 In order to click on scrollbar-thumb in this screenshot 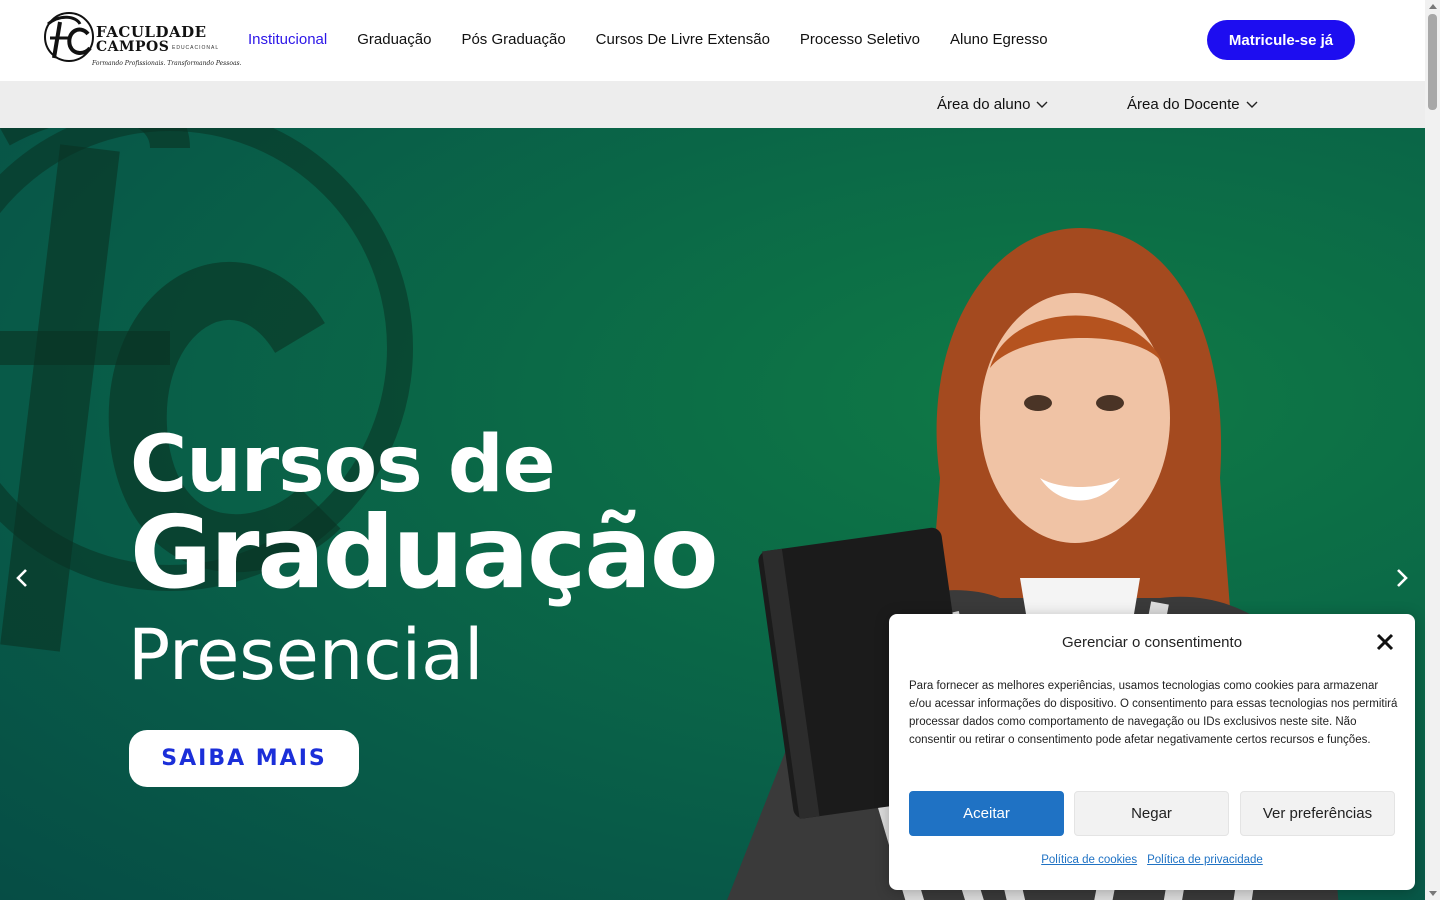, I will do `click(1432, 62)`.